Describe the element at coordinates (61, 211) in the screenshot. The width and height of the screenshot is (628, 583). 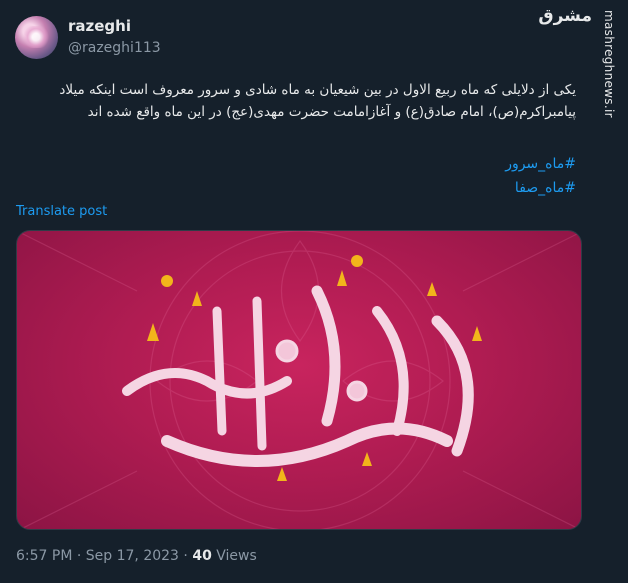
I see `translate-post-link: Translate post` at that location.